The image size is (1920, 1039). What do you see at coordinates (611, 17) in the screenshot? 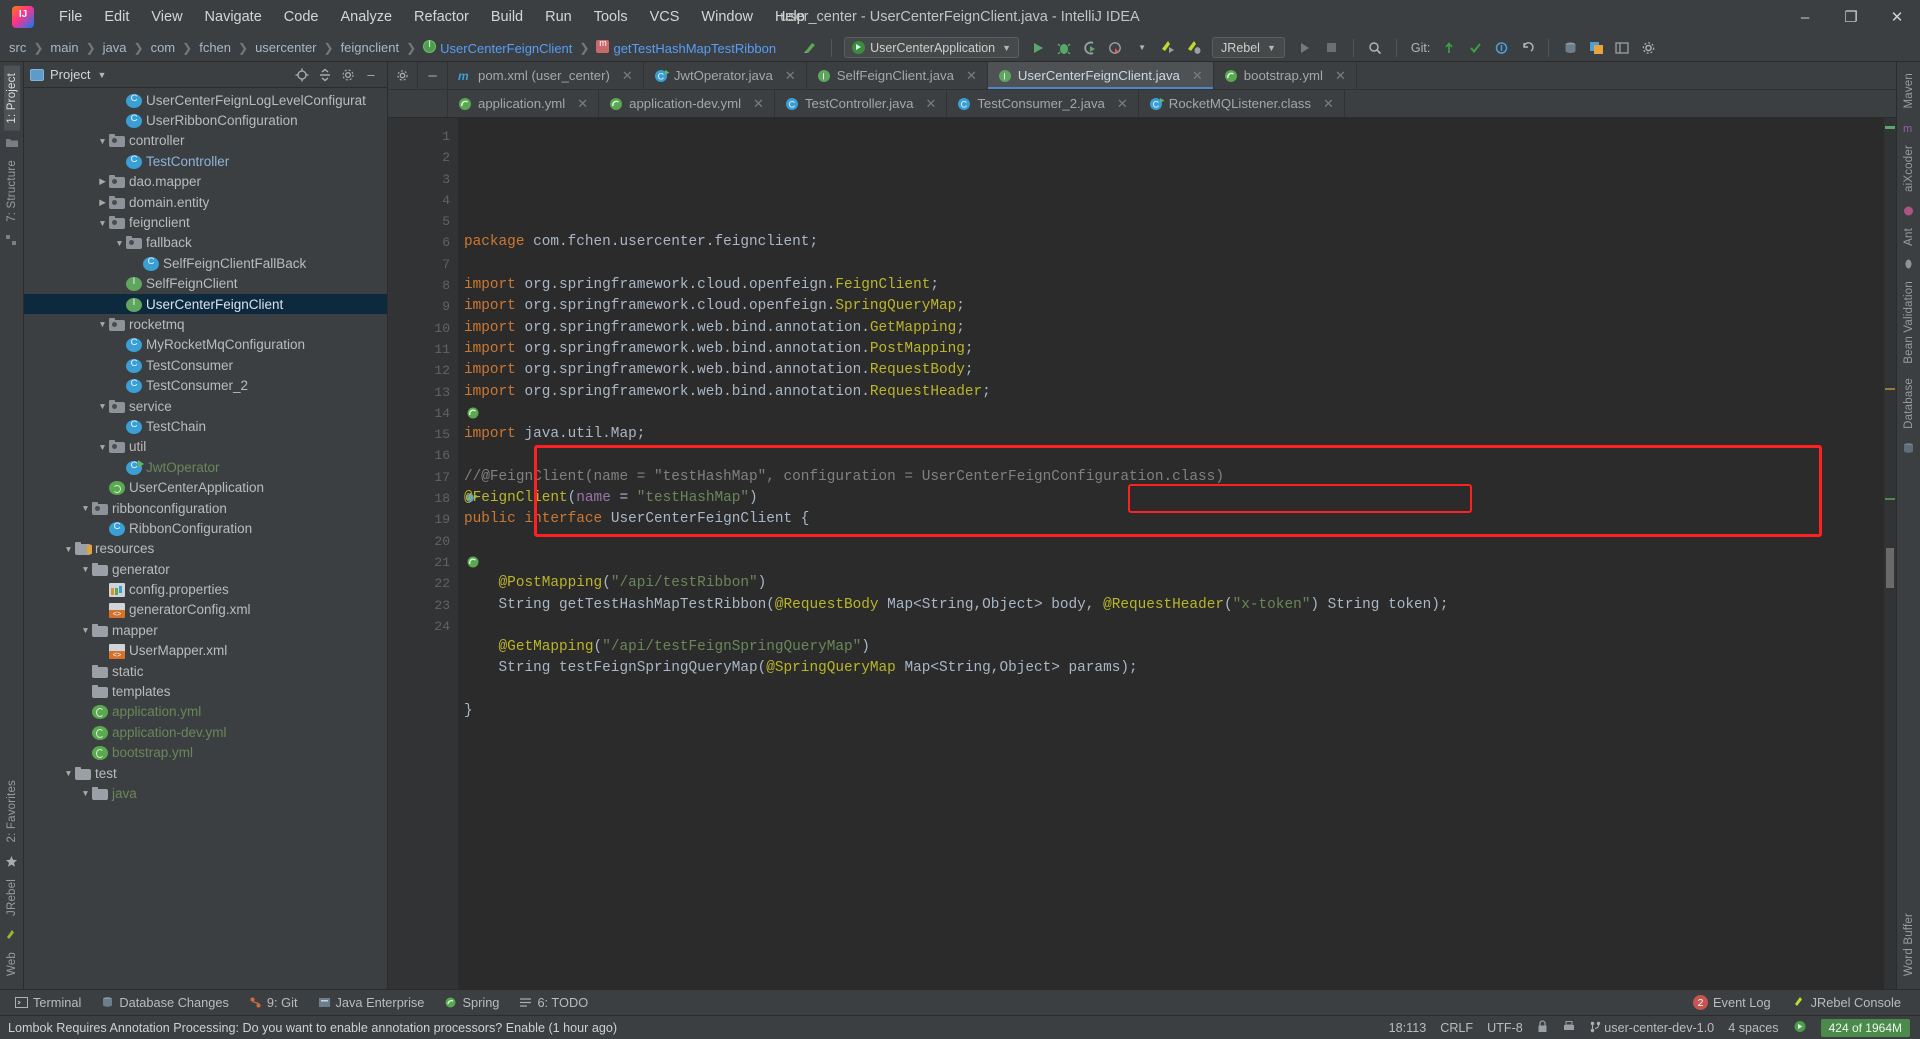
I see `menu-tools: Tools` at bounding box center [611, 17].